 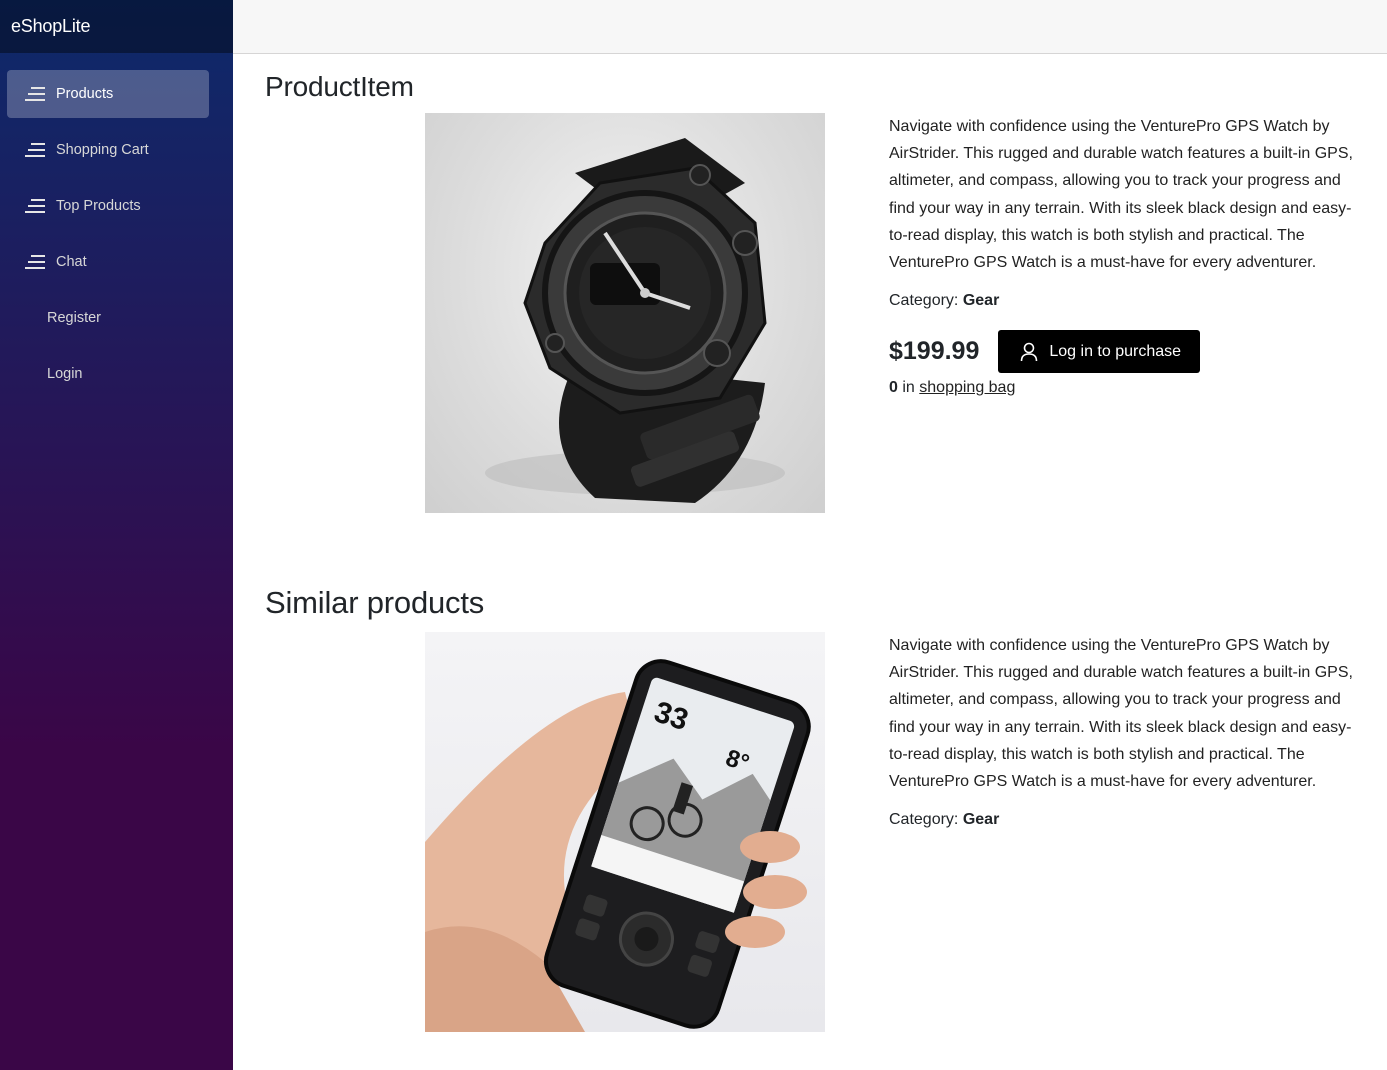 What do you see at coordinates (1115, 351) in the screenshot?
I see `log-in-to-purchase-label: Log in to purchase` at bounding box center [1115, 351].